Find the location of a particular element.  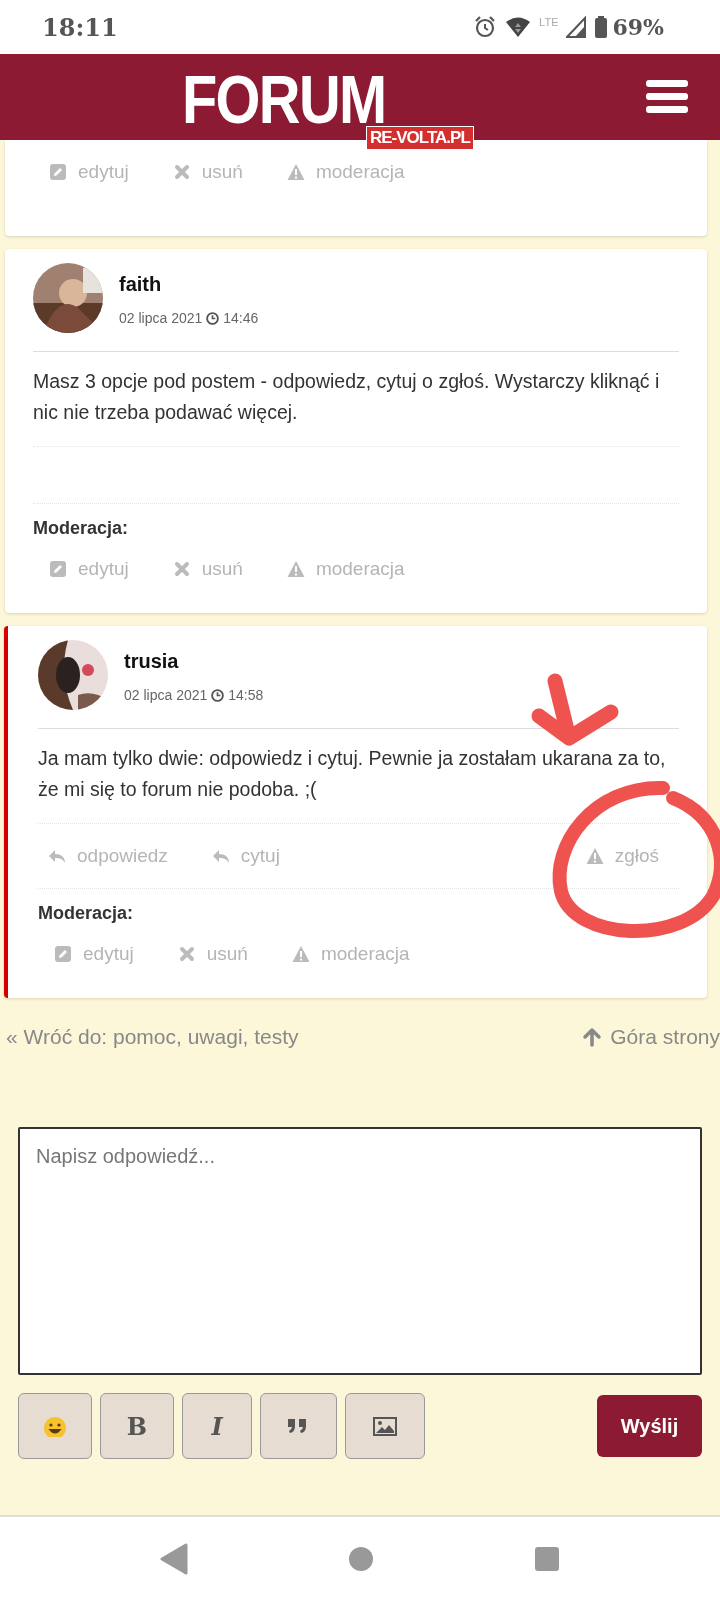

quote-link: cytuj is located at coordinates (245, 856).